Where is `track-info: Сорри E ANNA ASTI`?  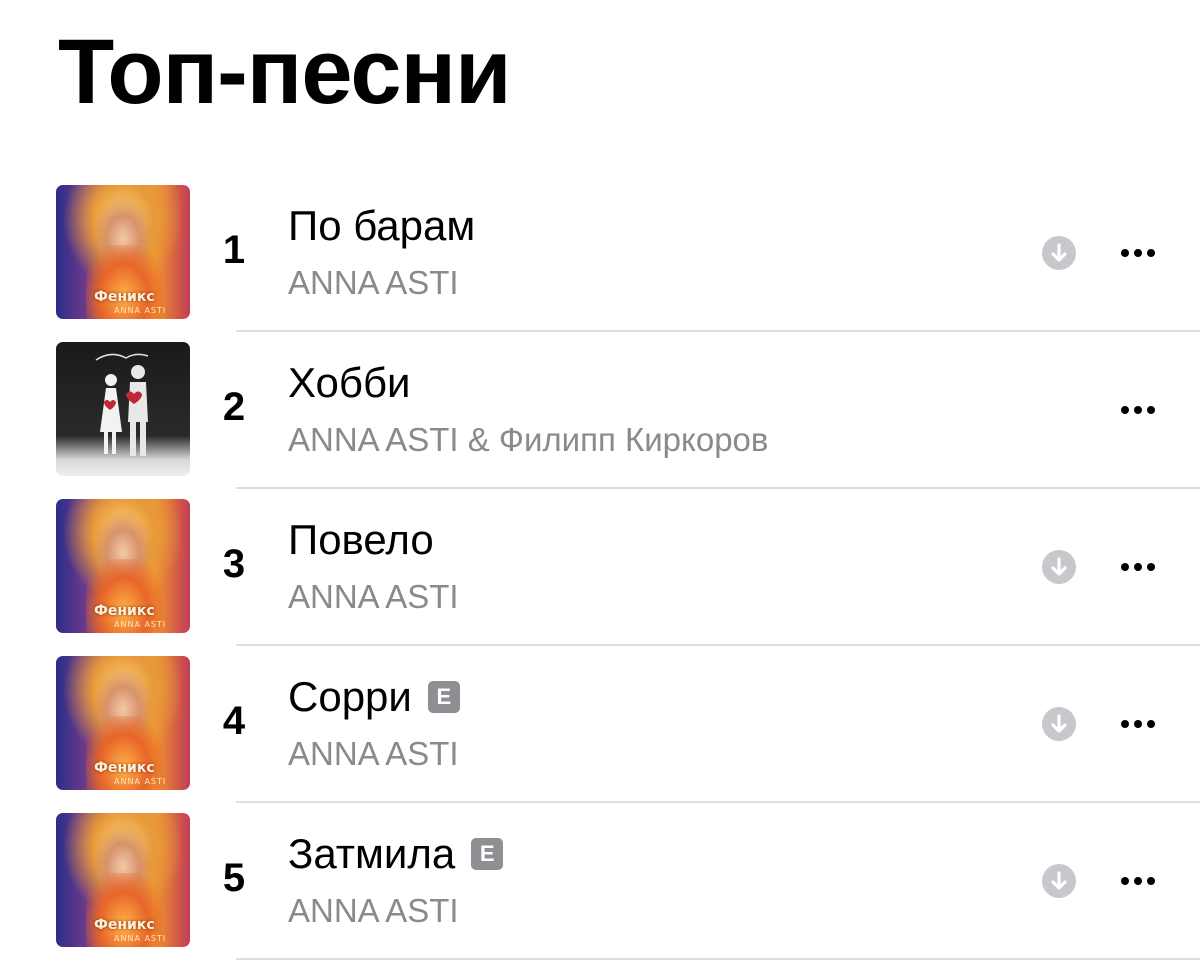
track-info: Сорри E ANNA ASTI is located at coordinates (374, 722).